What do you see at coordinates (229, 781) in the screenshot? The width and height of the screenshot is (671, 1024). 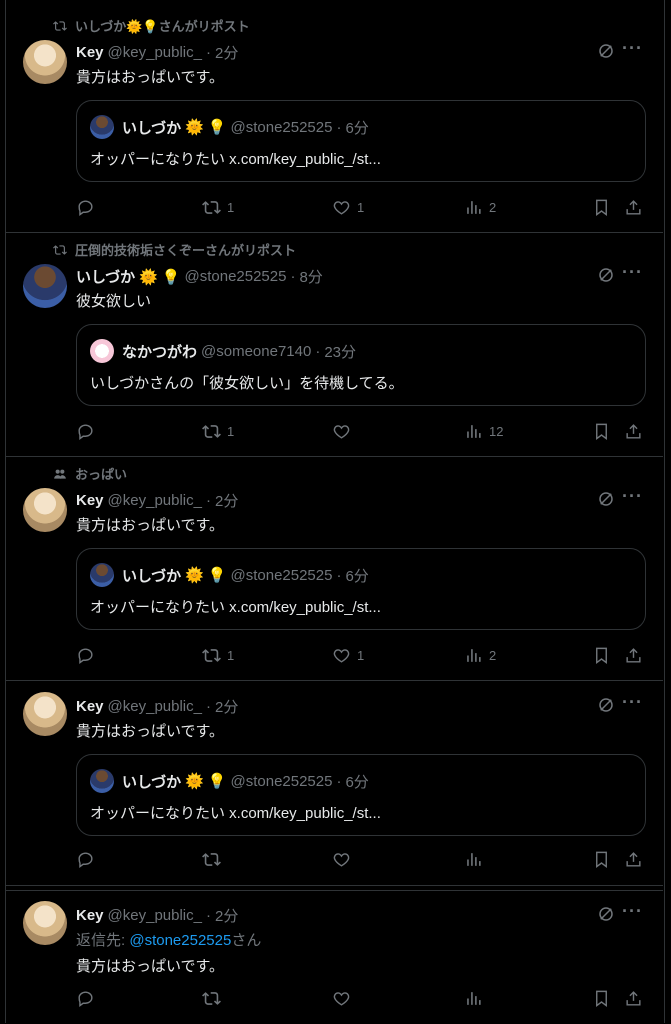 I see `quoted-header: いしづか 🌞 💡 @stone252525 · 6分` at bounding box center [229, 781].